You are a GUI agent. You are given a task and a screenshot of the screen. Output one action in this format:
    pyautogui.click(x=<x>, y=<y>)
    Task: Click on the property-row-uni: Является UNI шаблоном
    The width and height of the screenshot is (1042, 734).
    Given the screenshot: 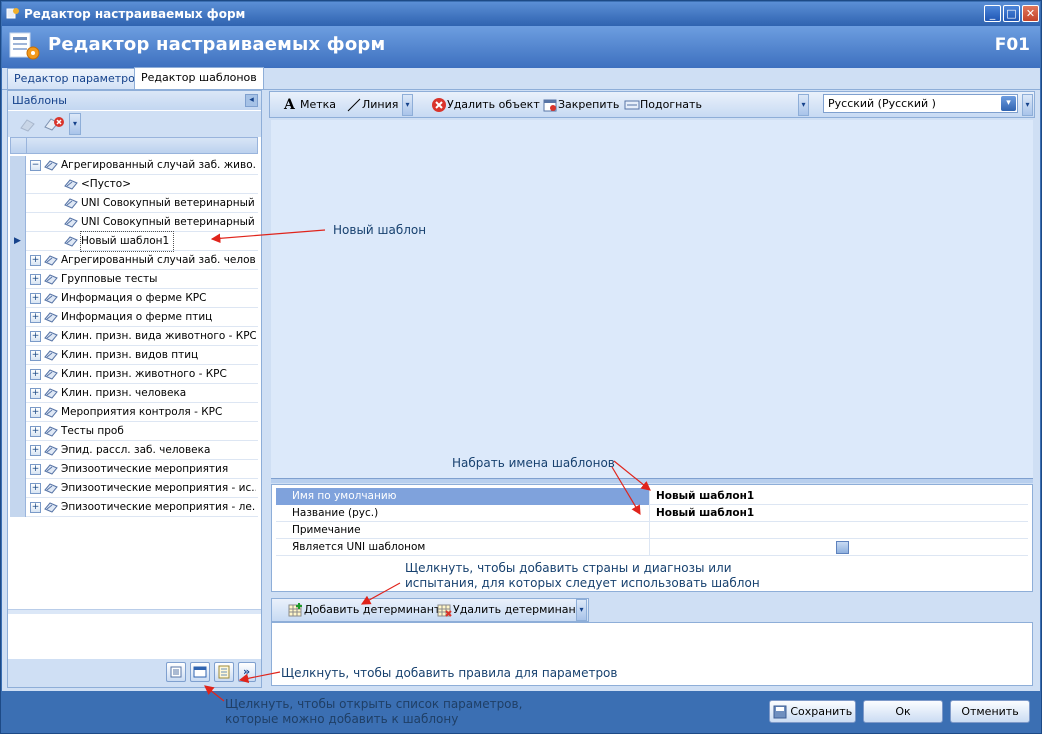 What is the action you would take?
    pyautogui.click(x=652, y=547)
    